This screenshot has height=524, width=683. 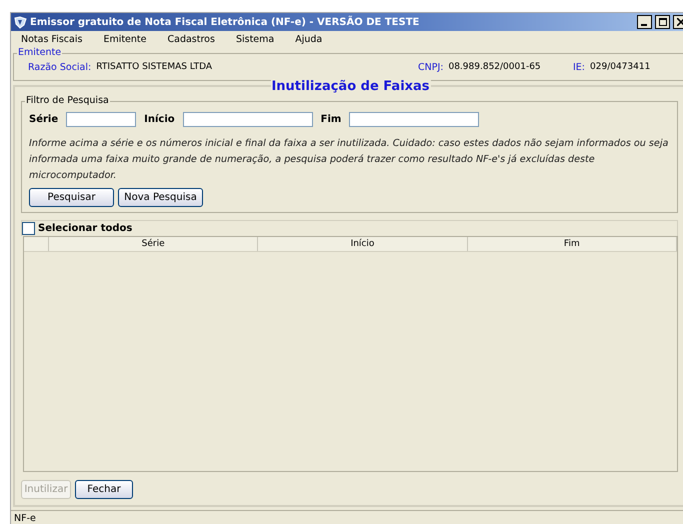 What do you see at coordinates (644, 22) in the screenshot?
I see `minimize-button` at bounding box center [644, 22].